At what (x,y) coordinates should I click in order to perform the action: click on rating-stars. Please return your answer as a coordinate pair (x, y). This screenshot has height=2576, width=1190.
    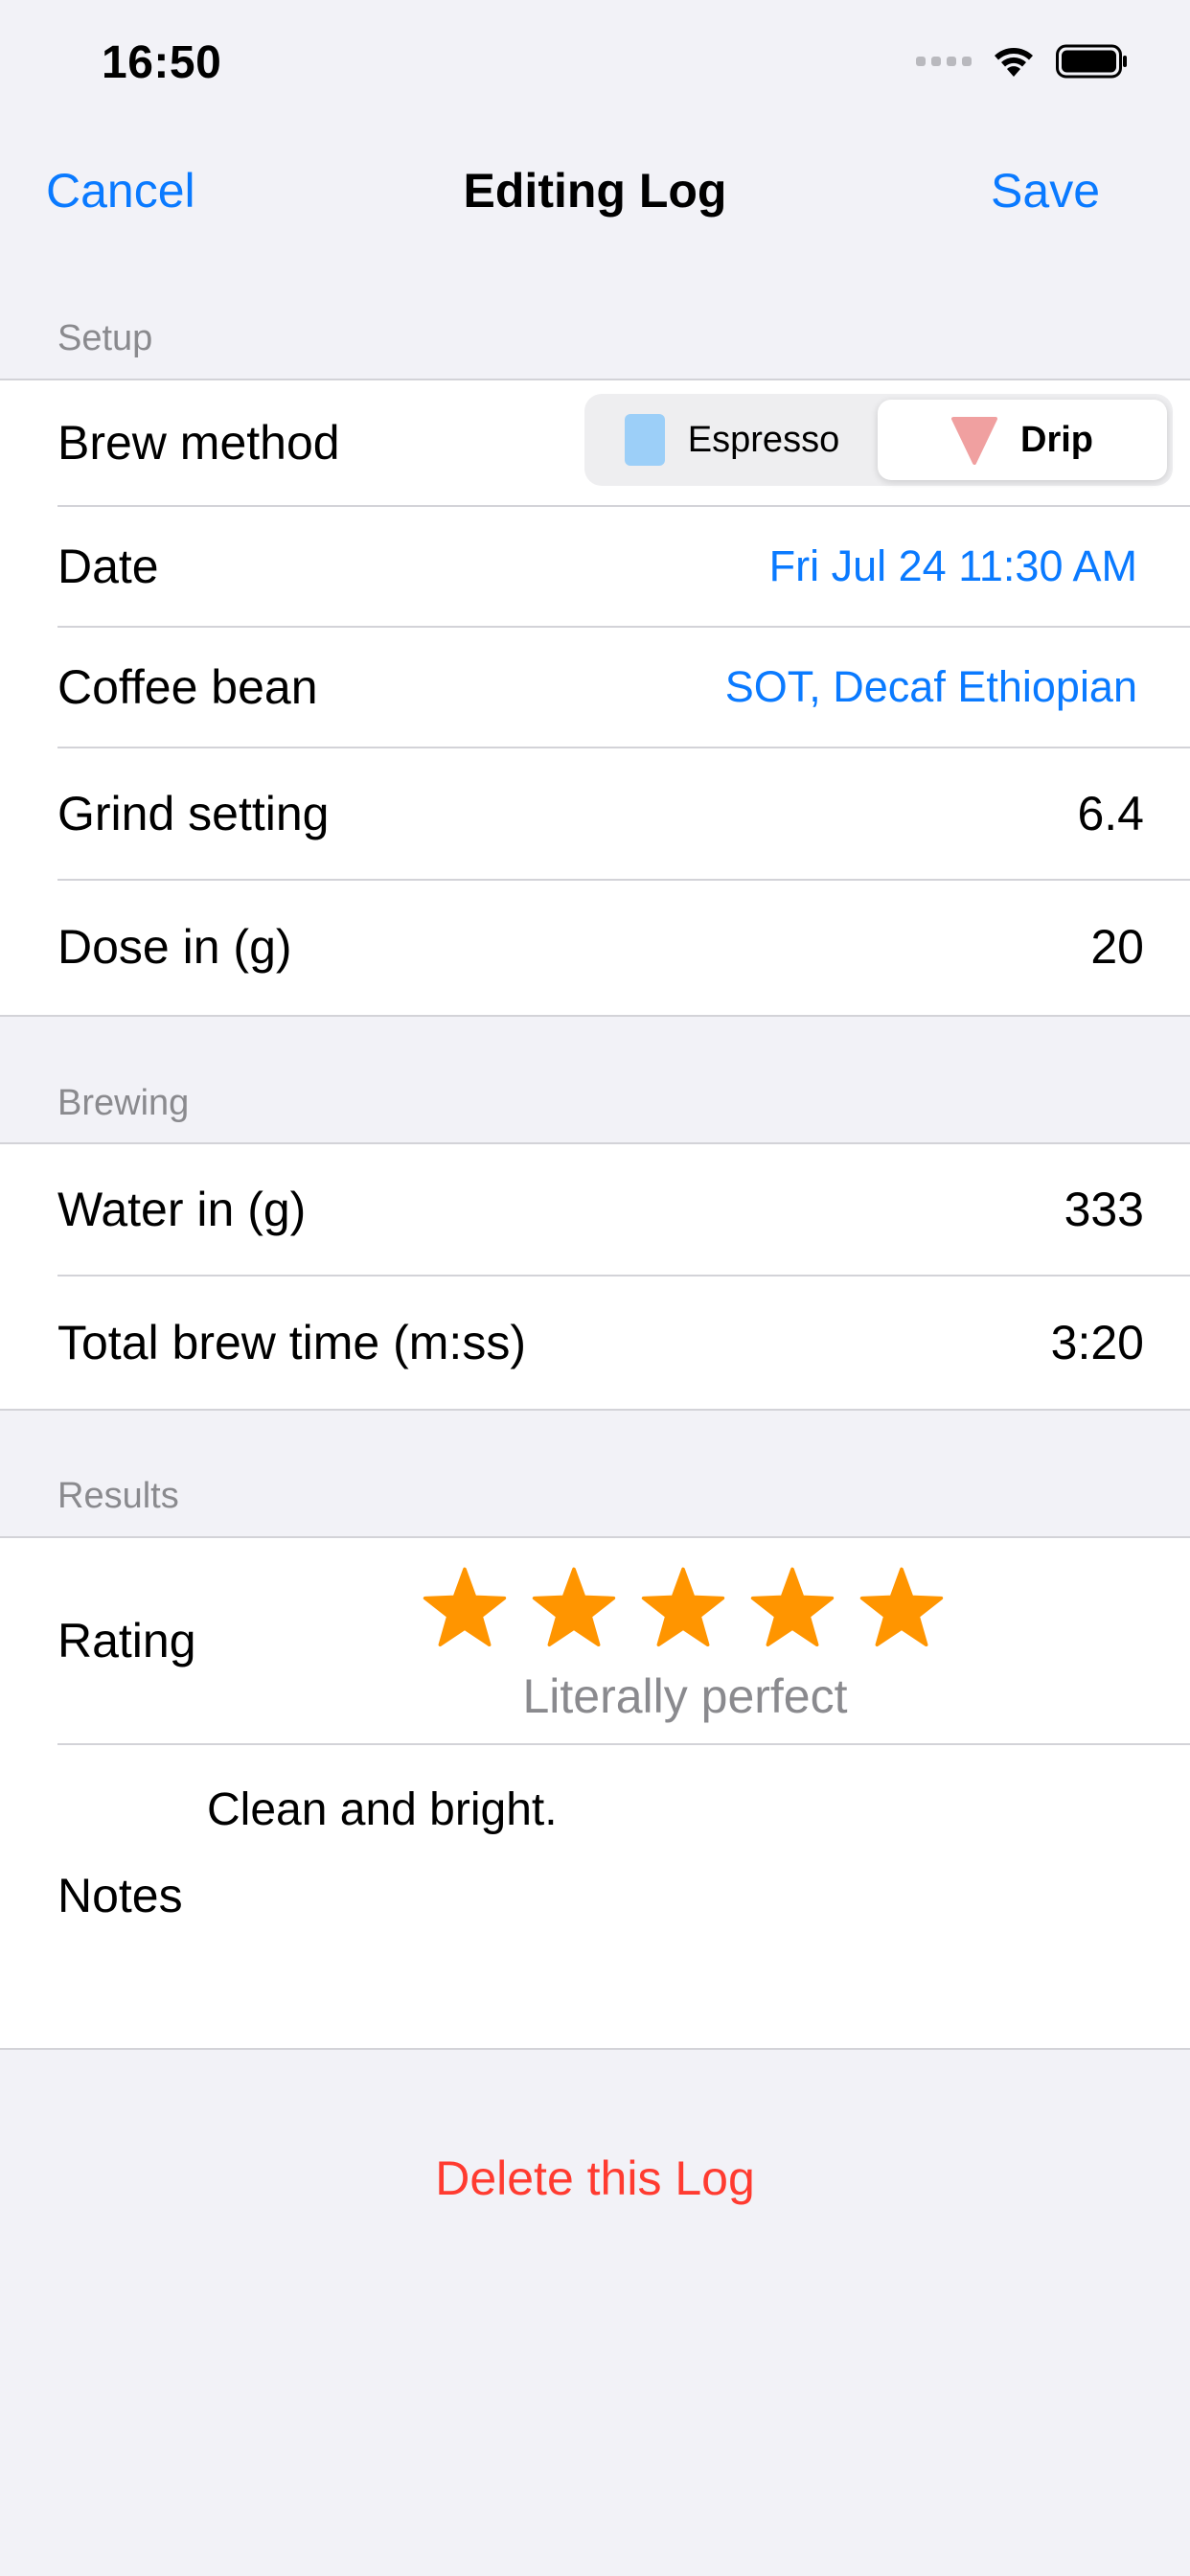
    Looking at the image, I should click on (684, 1607).